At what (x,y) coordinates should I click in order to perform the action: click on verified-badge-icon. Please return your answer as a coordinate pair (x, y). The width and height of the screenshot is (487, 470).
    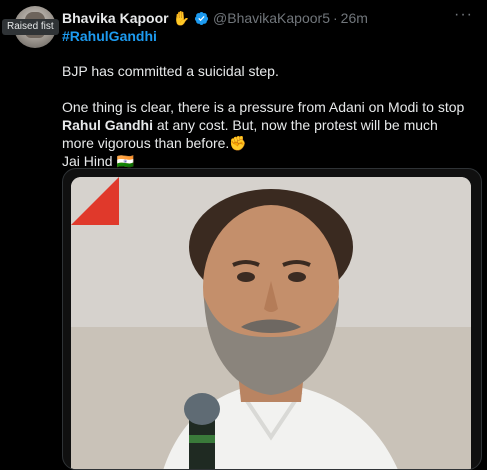
    Looking at the image, I should click on (201, 18).